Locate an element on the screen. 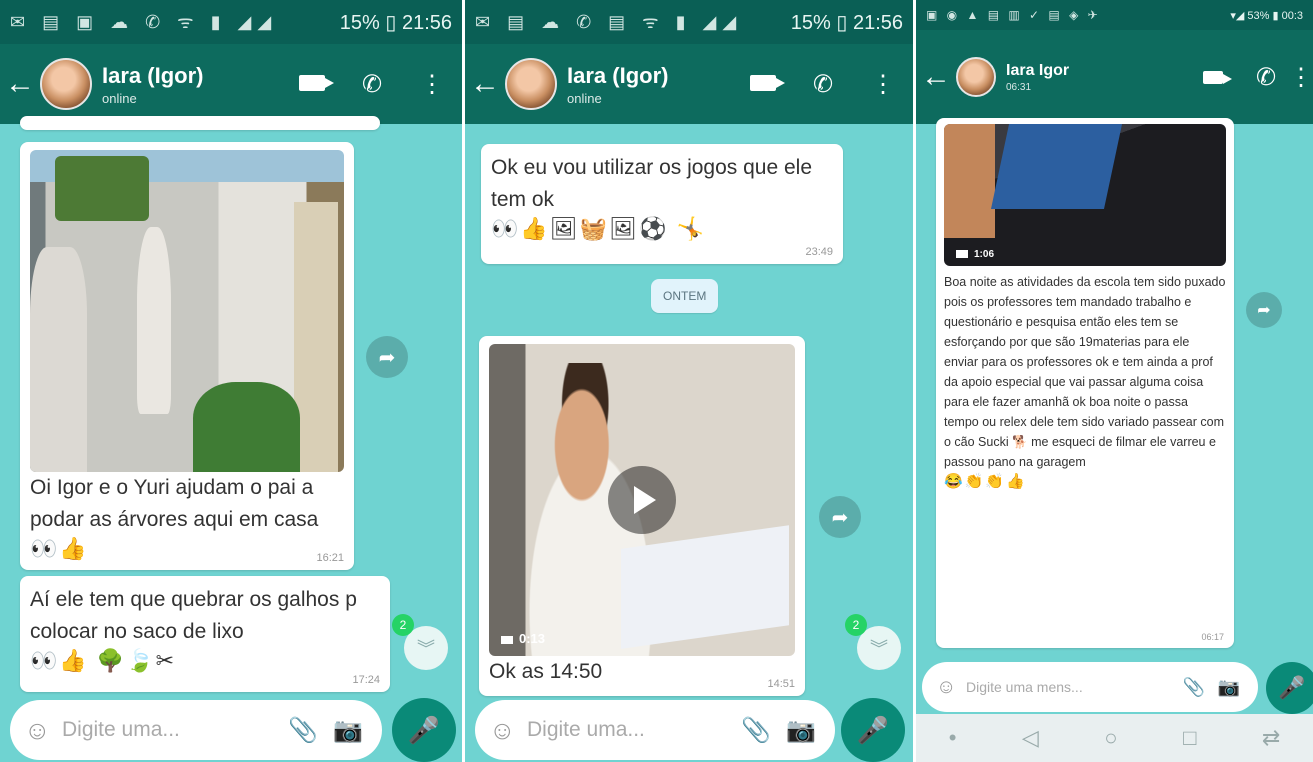 The height and width of the screenshot is (762, 1313). contact-status: 06:31 is located at coordinates (1019, 87).